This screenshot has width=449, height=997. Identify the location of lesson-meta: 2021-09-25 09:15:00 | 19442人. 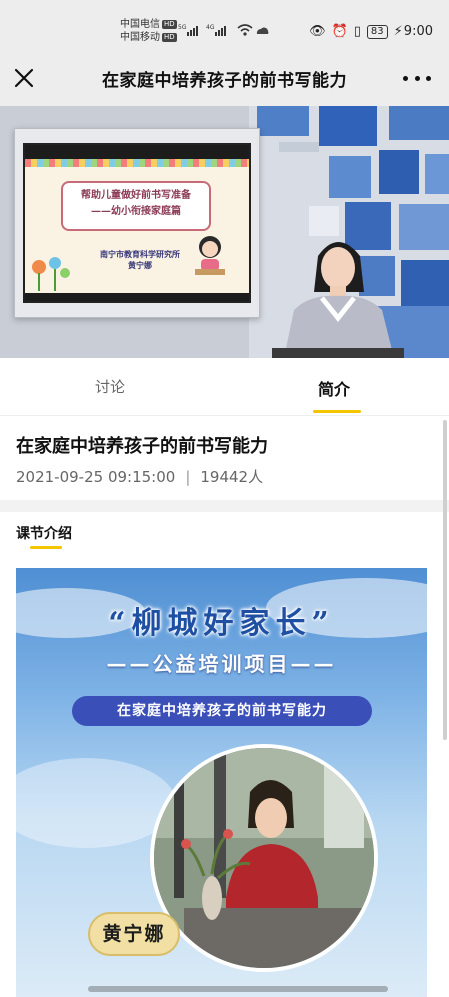
(139, 476).